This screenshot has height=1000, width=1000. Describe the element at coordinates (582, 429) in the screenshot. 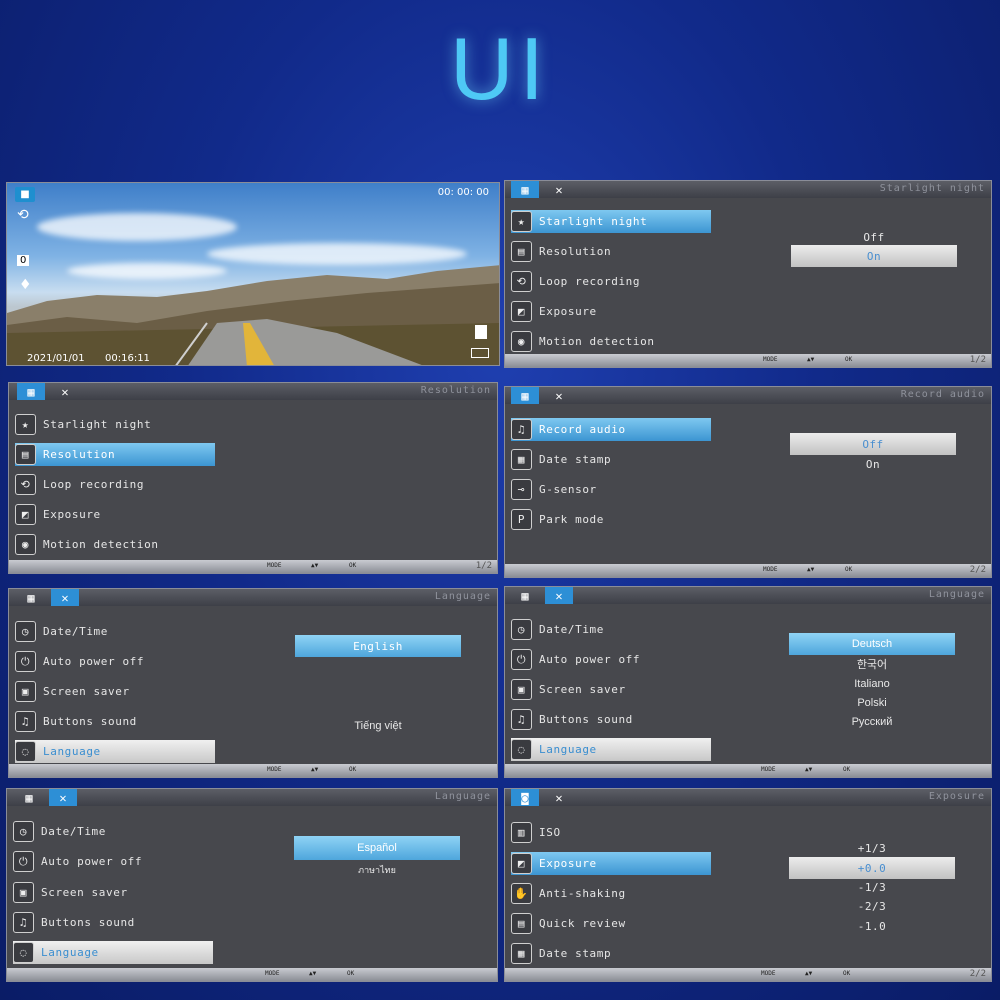

I see `menu-item-label: Record audio` at that location.